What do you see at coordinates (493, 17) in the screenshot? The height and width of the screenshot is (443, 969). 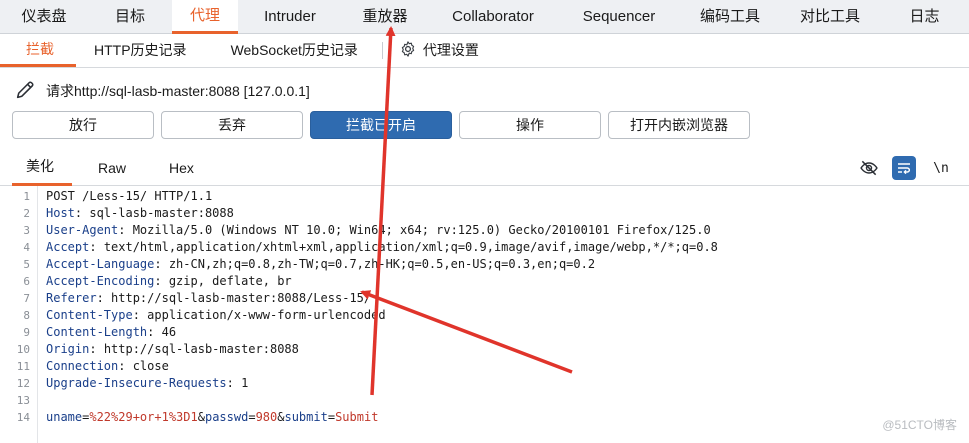 I see `tab-collaborator: Collaborator` at bounding box center [493, 17].